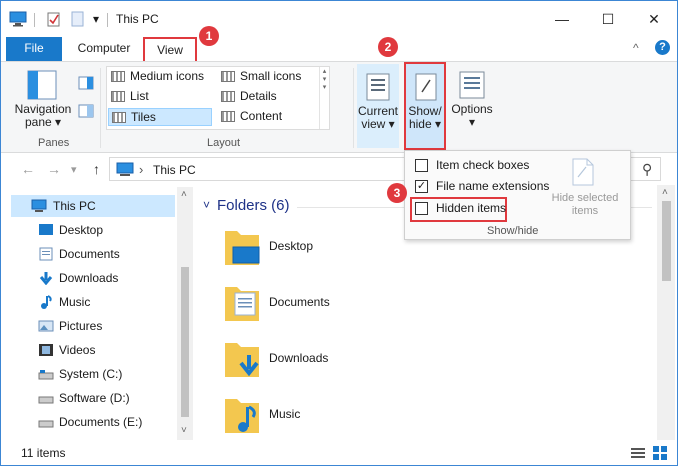  I want to click on close-button: ✕, so click(654, 19).